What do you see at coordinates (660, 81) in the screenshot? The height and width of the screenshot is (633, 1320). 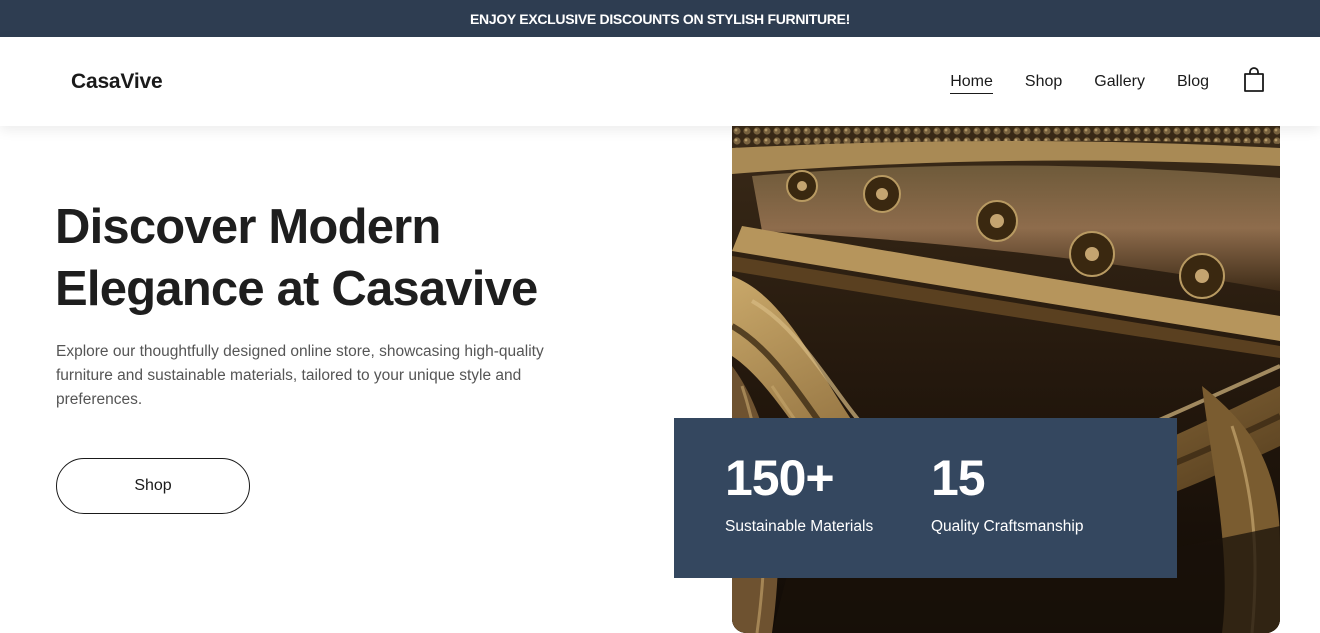 I see `site-header: CasaVive Home Shop Gallery Blog` at bounding box center [660, 81].